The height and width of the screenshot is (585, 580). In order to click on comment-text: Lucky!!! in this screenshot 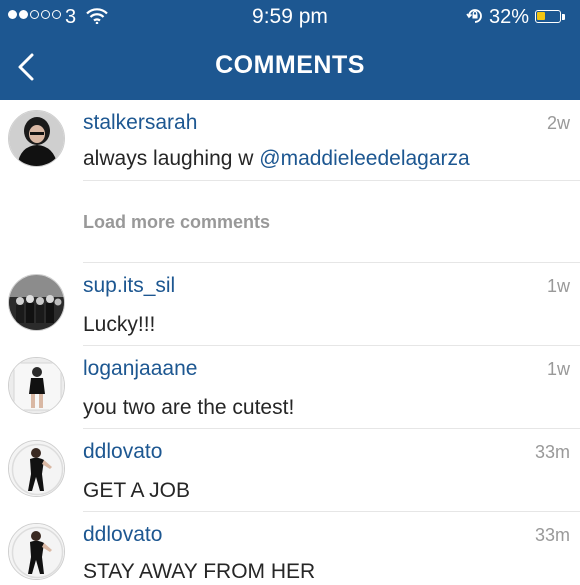, I will do `click(119, 324)`.